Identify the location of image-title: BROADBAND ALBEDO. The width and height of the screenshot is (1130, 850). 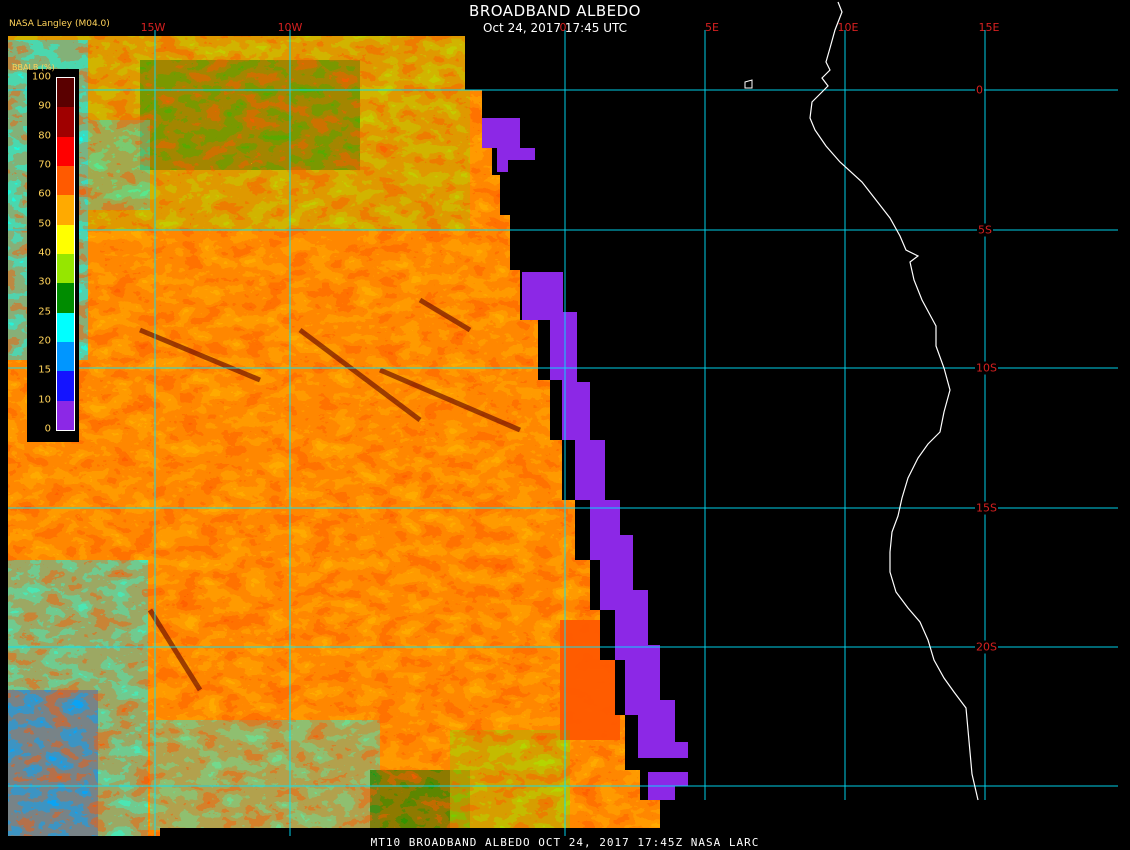
(555, 11).